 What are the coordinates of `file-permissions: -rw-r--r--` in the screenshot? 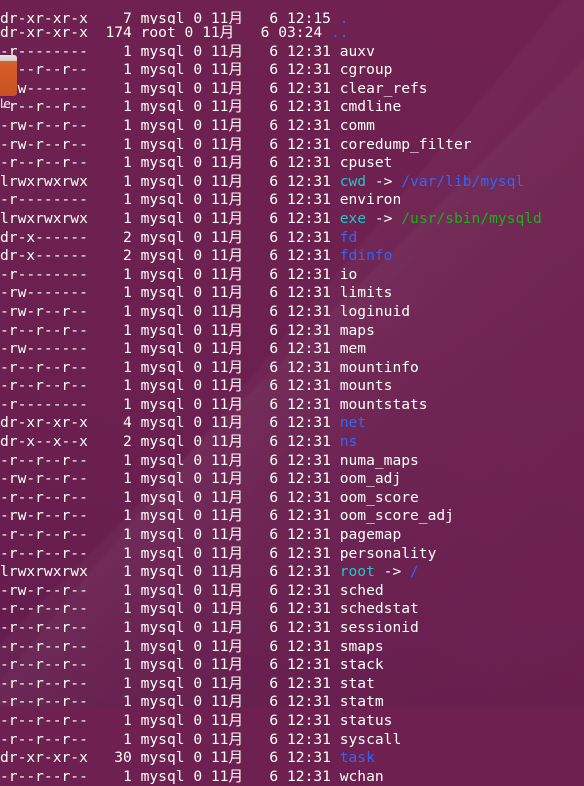 It's located at (44, 590).